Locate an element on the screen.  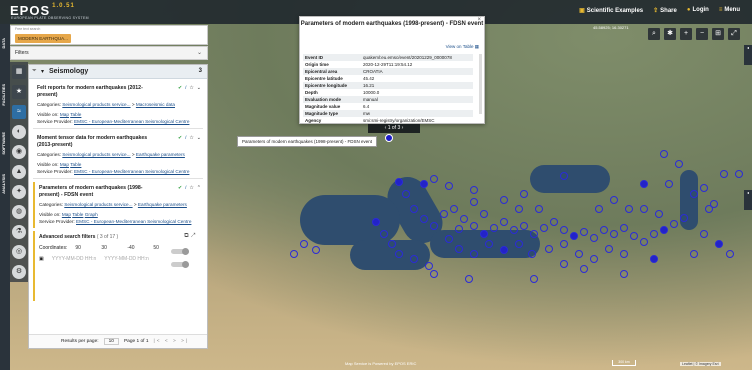
map-attribution: Leaflet | © Imagery Esri is located at coordinates (700, 364).